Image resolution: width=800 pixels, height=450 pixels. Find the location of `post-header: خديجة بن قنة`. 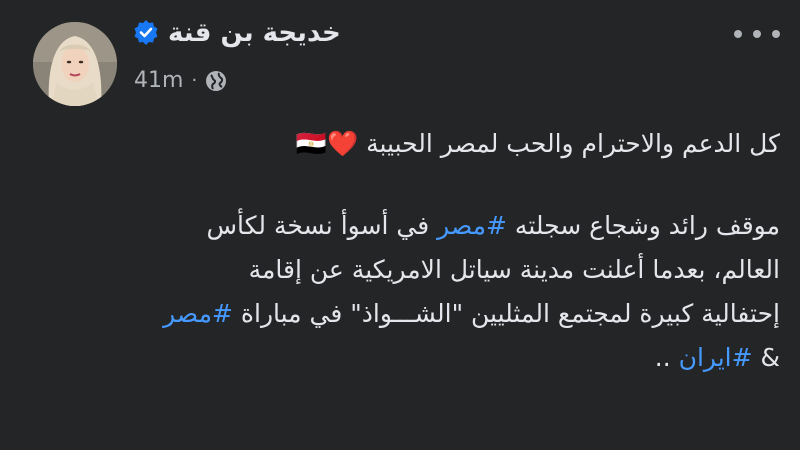

post-header: خديجة بن قنة is located at coordinates (282, 33).